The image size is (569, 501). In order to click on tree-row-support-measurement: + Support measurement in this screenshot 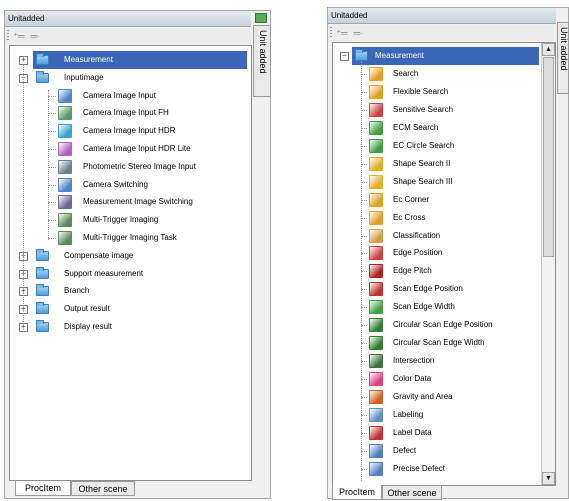, I will do `click(128, 274)`.